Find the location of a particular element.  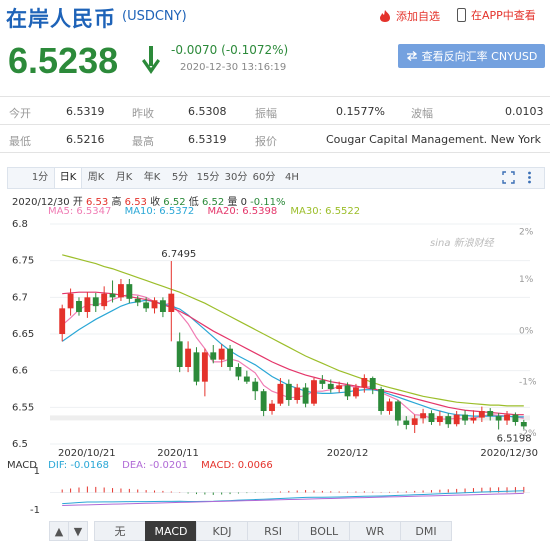

pct-tick-label: 0% is located at coordinates (526, 331).